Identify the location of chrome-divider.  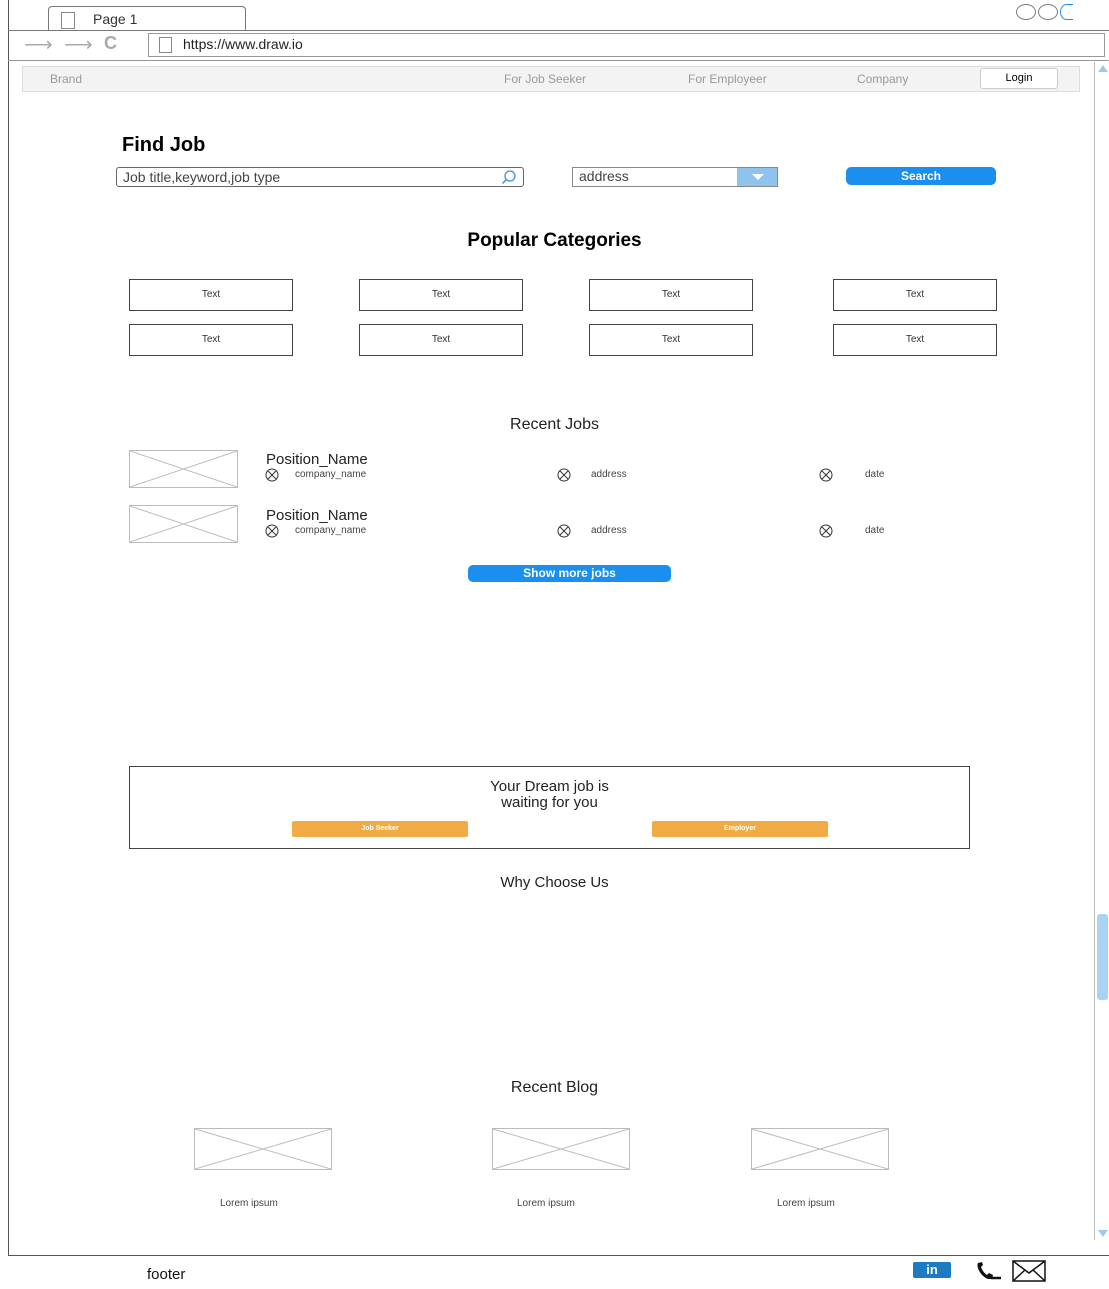
(558, 60).